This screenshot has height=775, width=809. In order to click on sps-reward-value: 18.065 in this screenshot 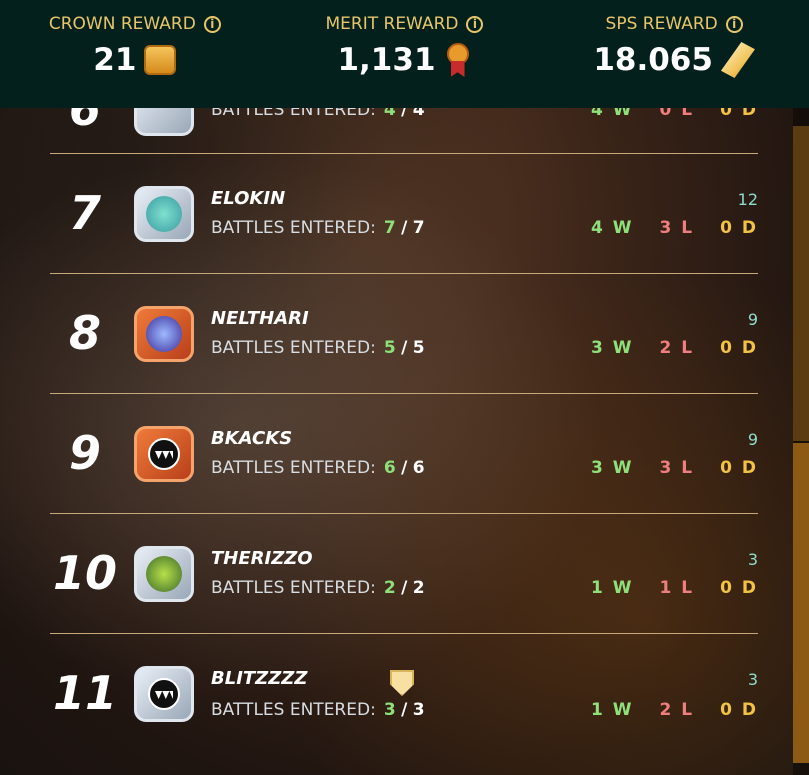, I will do `click(653, 60)`.